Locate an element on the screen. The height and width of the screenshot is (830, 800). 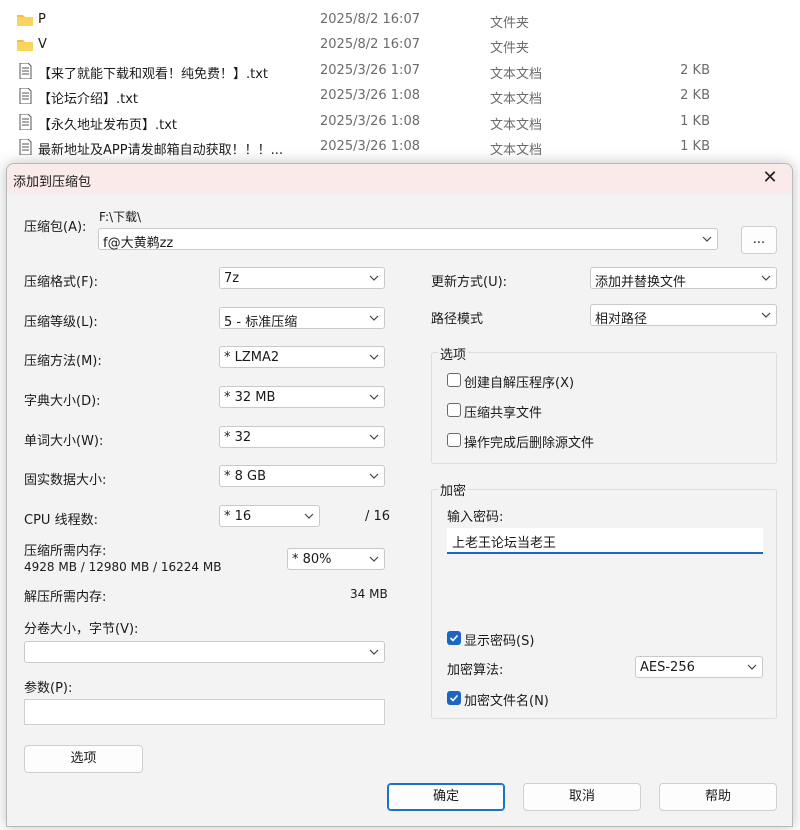
volume-select is located at coordinates (204, 652).